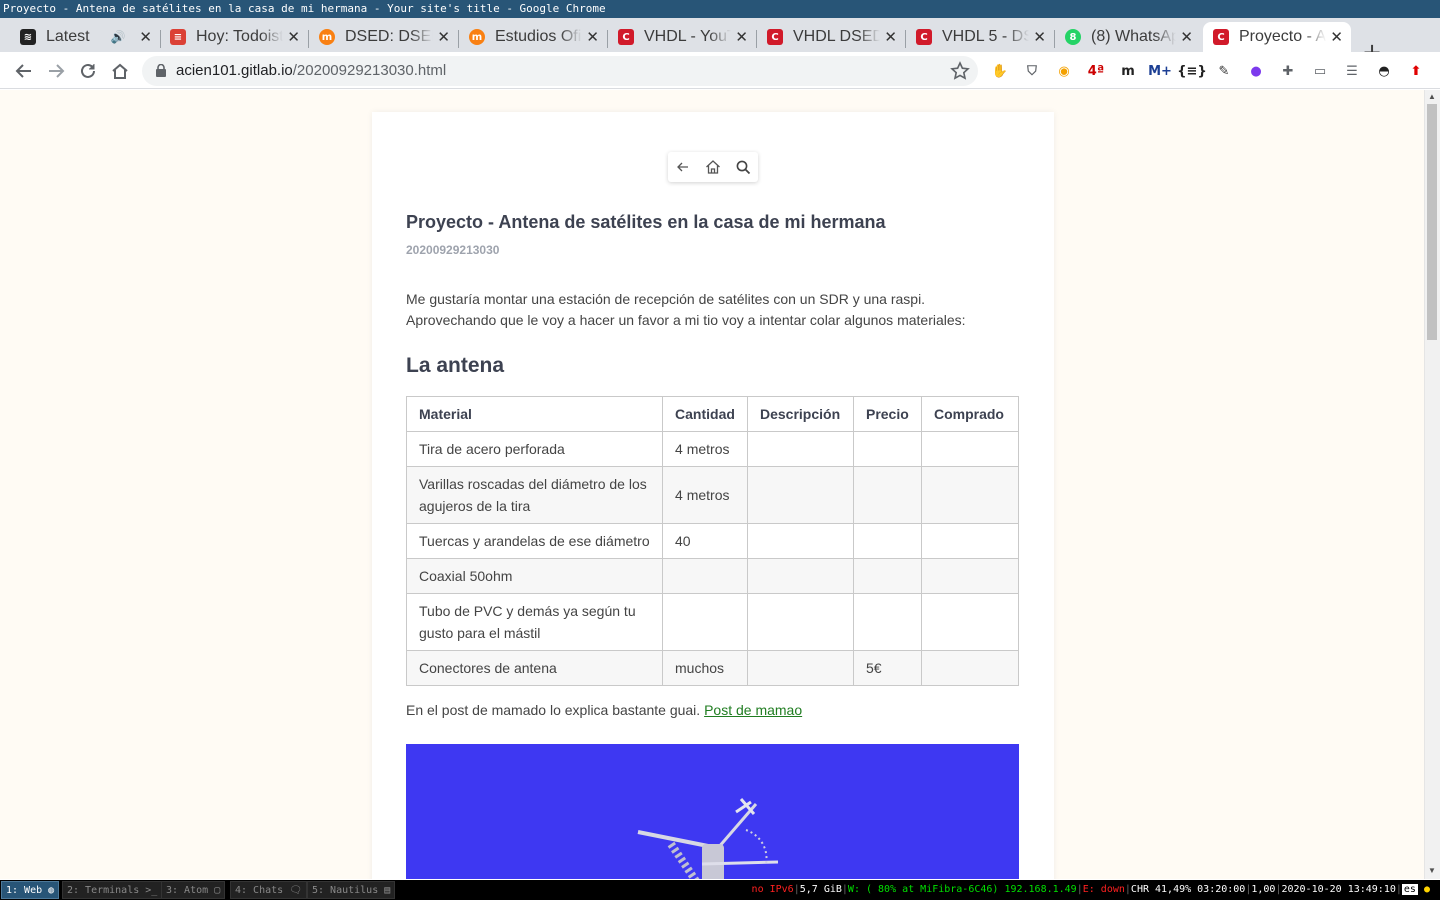 The image size is (1440, 900). What do you see at coordinates (1427, 889) in the screenshot?
I see `tray-icon: ●` at bounding box center [1427, 889].